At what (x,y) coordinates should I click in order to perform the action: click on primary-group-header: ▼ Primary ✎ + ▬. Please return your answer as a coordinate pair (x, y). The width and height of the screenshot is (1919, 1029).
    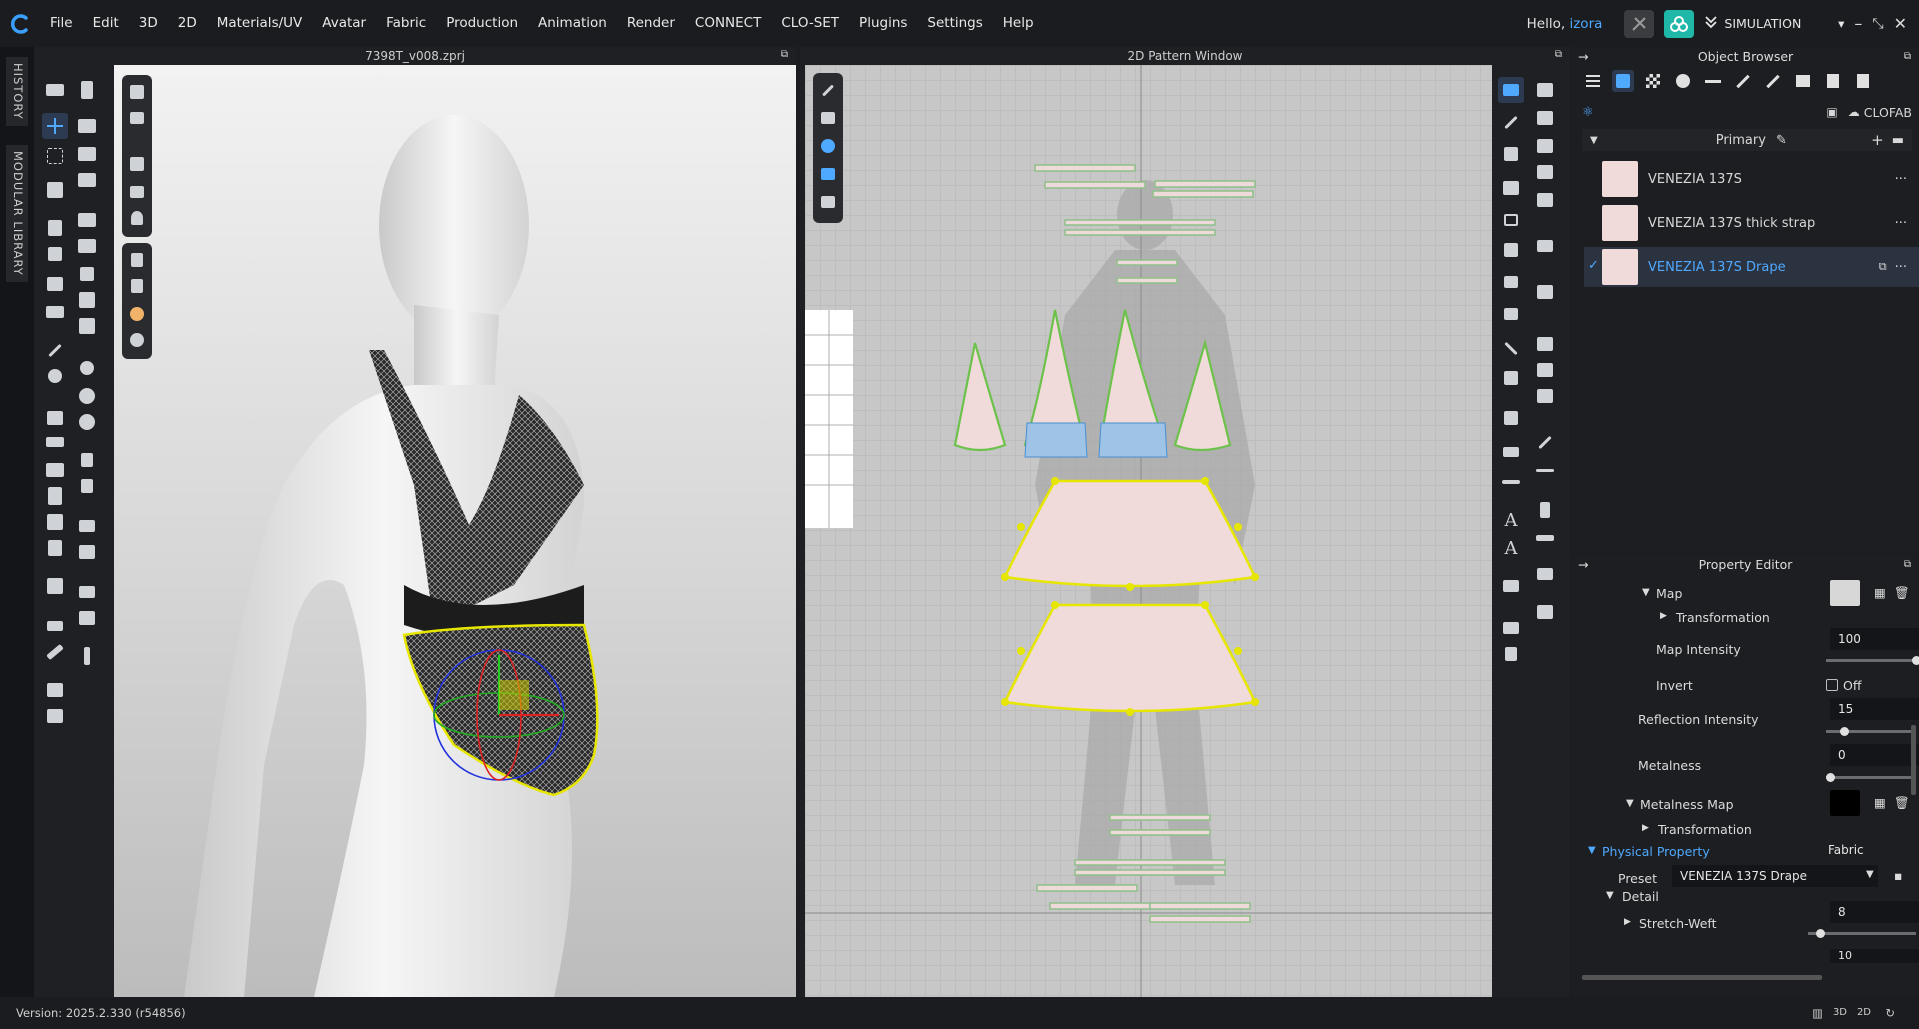
    Looking at the image, I should click on (1747, 140).